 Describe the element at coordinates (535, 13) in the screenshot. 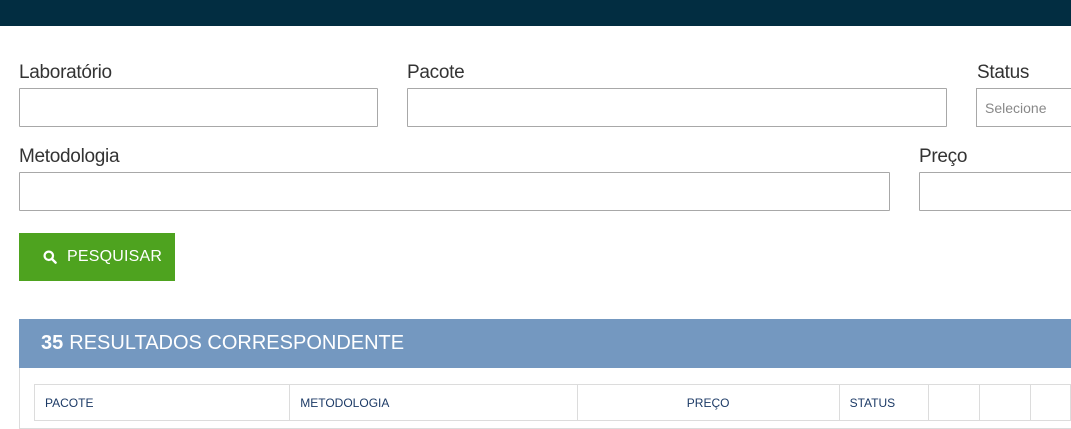

I see `top-navbar` at that location.